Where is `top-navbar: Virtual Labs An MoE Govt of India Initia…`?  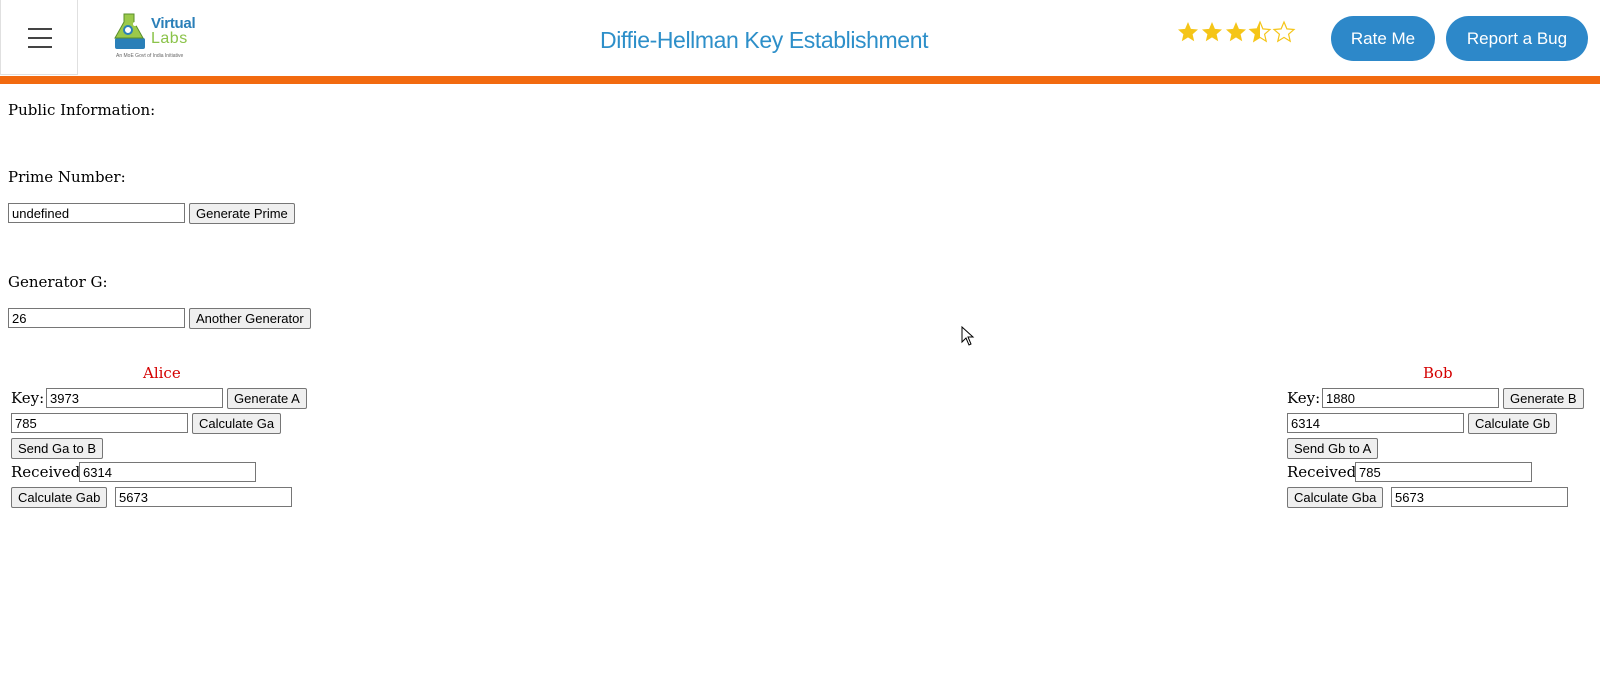
top-navbar: Virtual Labs An MoE Govt of India Initia… is located at coordinates (800, 38).